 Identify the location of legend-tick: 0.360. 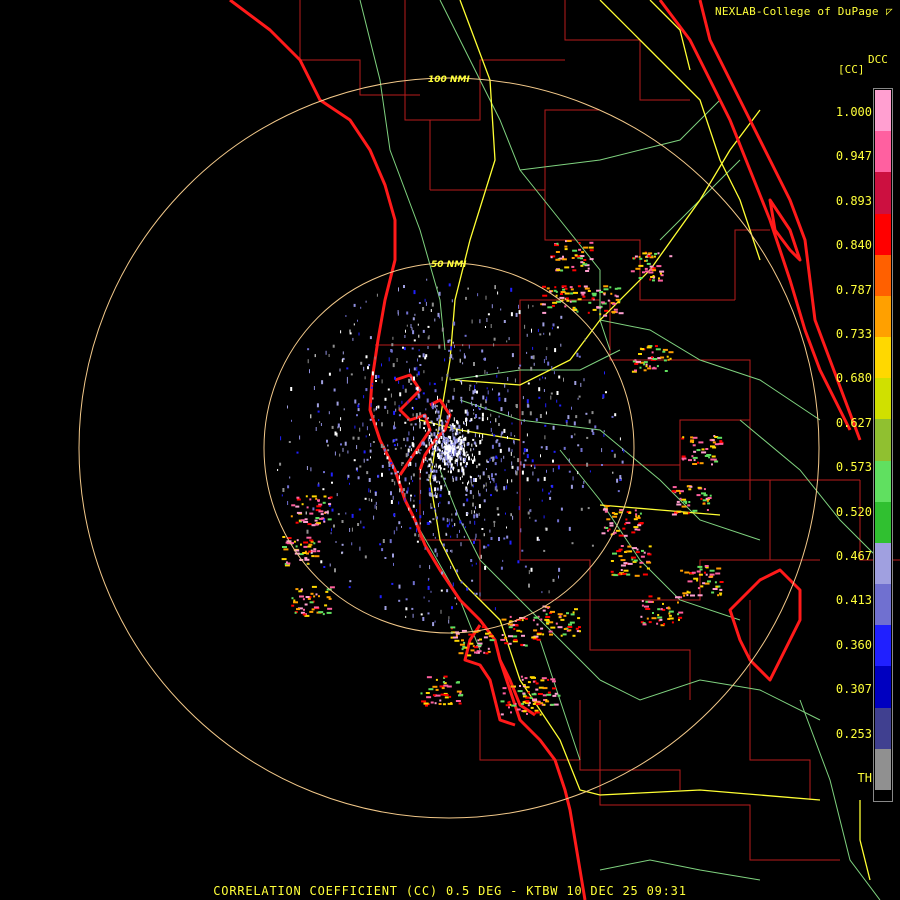
(853, 644).